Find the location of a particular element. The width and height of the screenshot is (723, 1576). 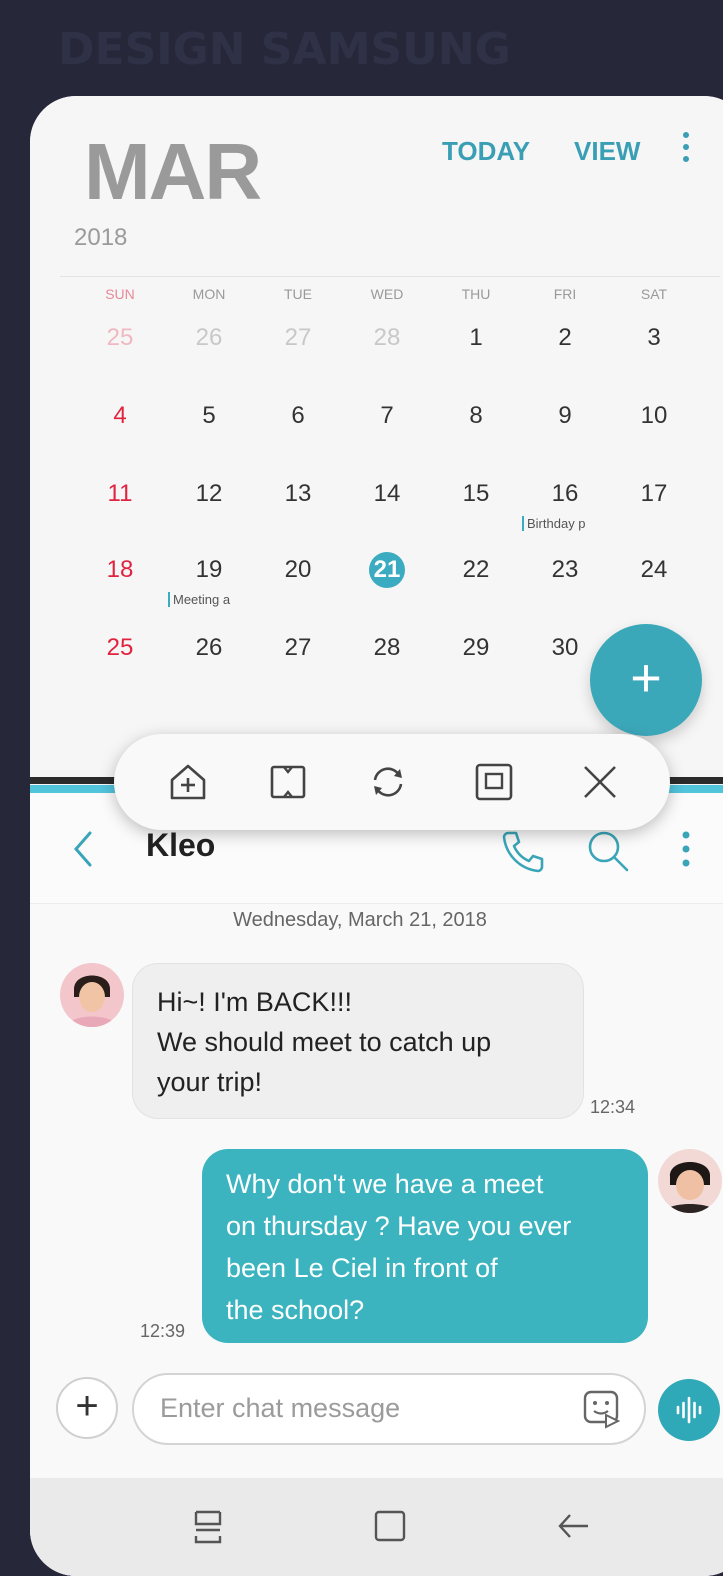

calendar-day: 10 is located at coordinates (654, 416).